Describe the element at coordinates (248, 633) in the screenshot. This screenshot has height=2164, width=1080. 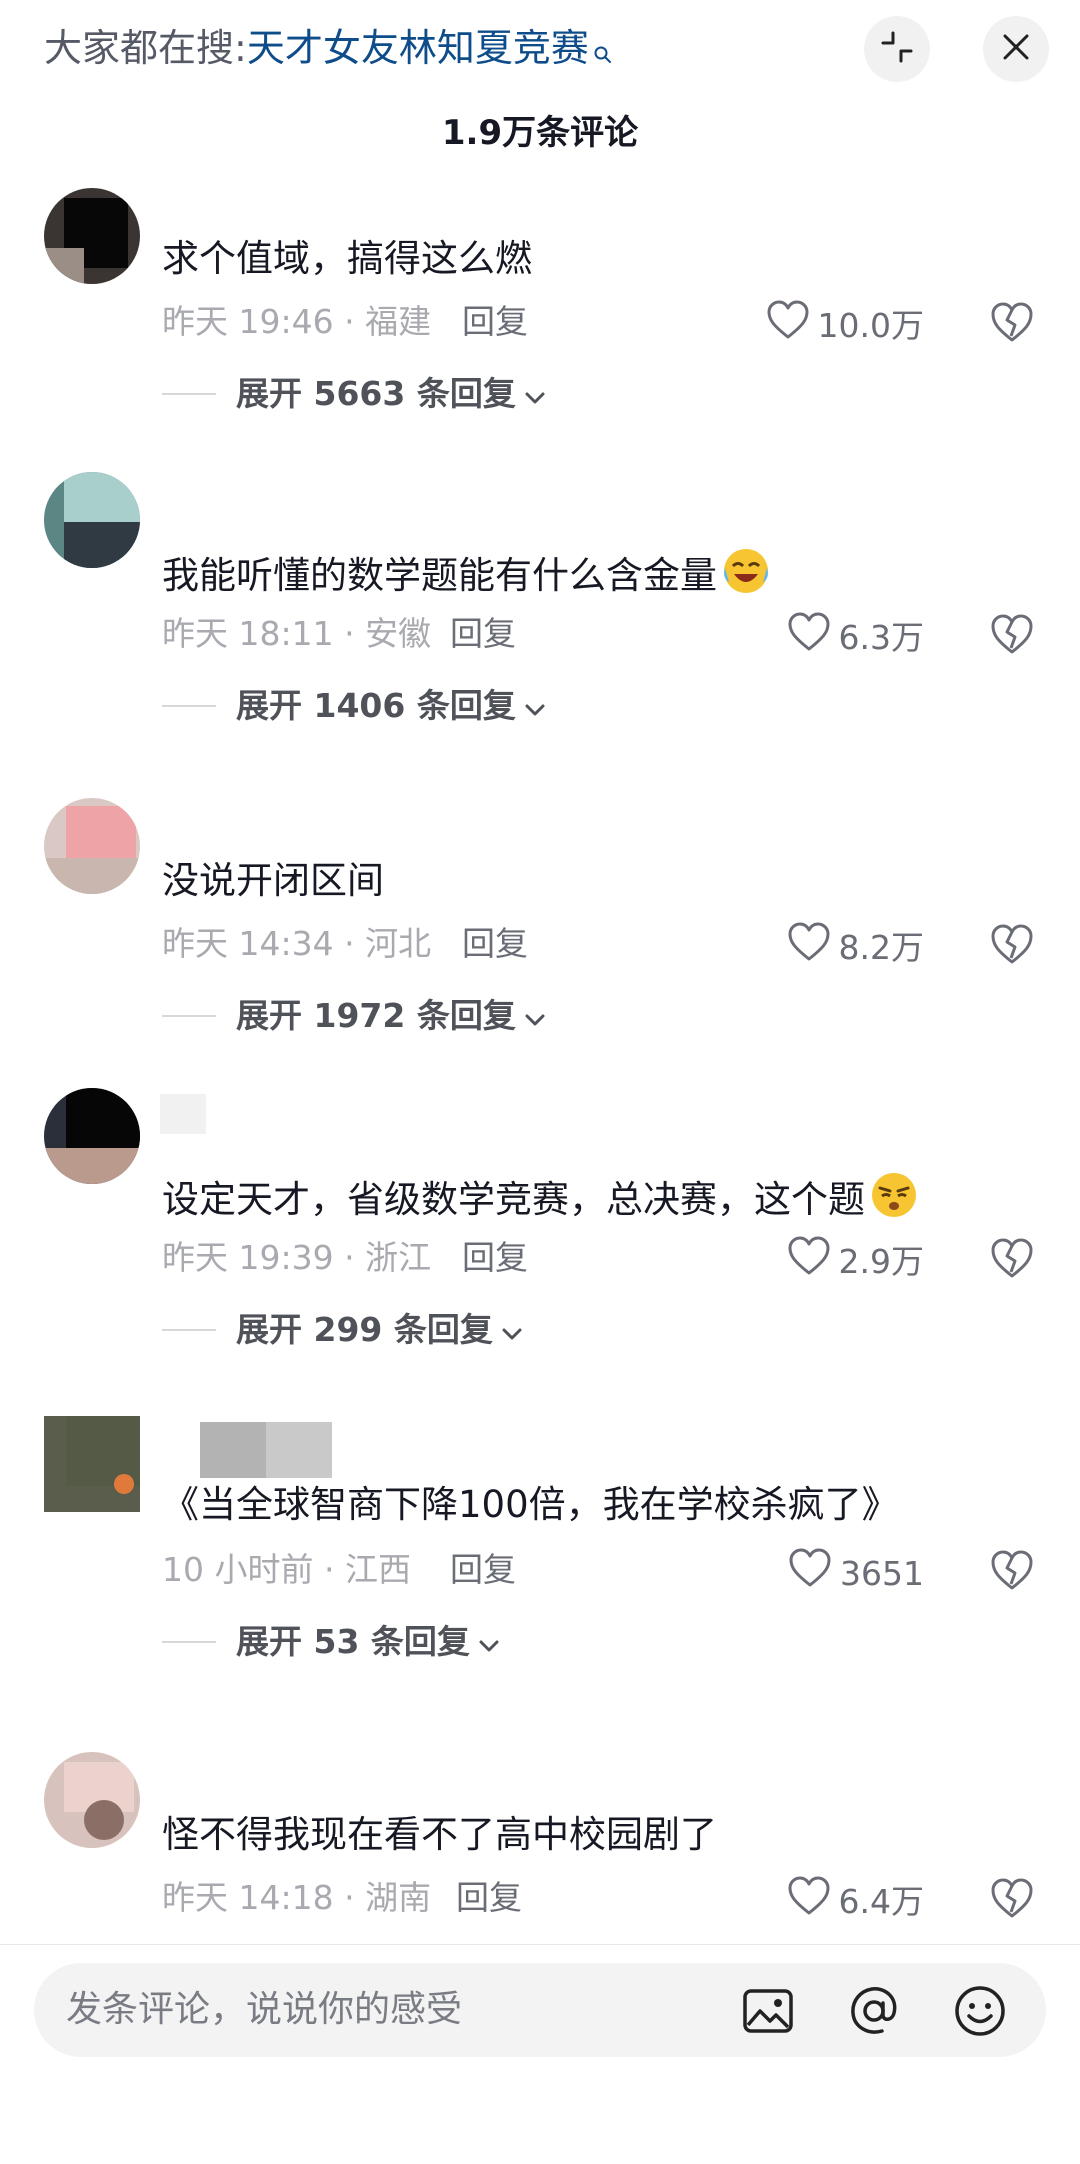
I see `comment-time: 昨天 18:11` at that location.